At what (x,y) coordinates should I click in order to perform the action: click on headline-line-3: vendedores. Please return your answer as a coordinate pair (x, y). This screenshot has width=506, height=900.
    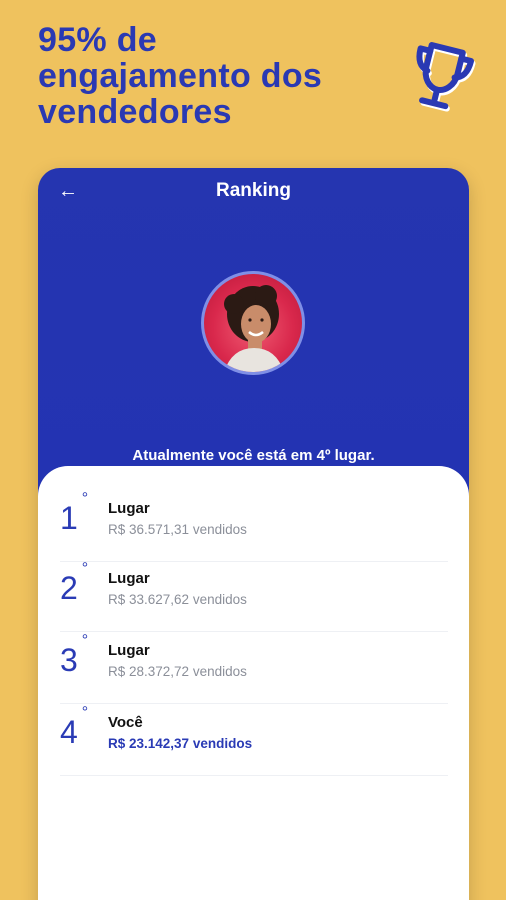
    Looking at the image, I should click on (135, 112).